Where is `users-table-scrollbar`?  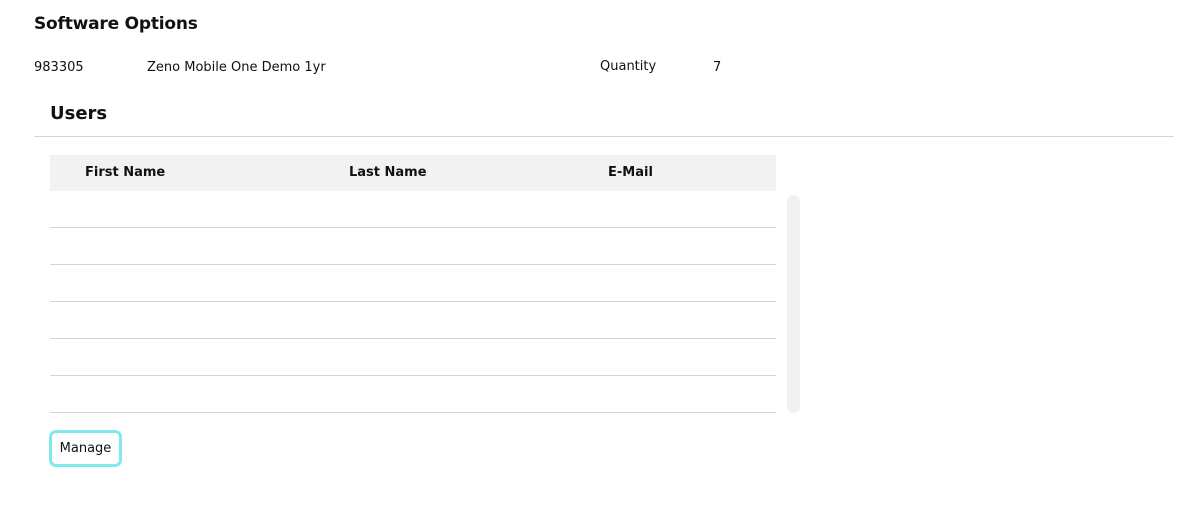 users-table-scrollbar is located at coordinates (793, 304).